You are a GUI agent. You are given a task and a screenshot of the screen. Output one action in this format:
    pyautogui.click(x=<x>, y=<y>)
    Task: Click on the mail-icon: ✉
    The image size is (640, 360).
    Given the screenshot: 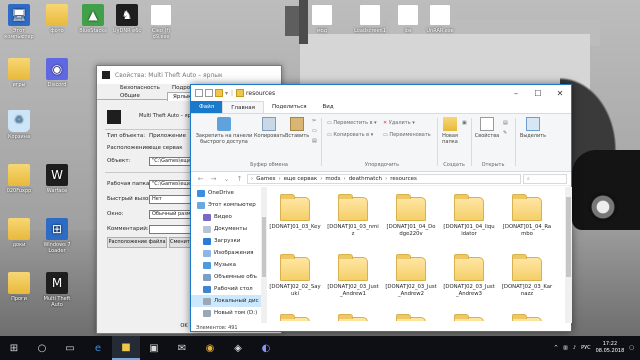 What is the action you would take?
    pyautogui.click(x=182, y=348)
    